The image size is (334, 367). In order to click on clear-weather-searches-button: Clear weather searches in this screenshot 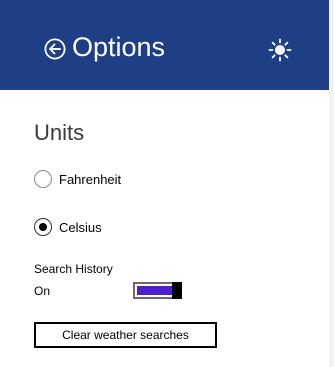, I will do `click(125, 335)`.